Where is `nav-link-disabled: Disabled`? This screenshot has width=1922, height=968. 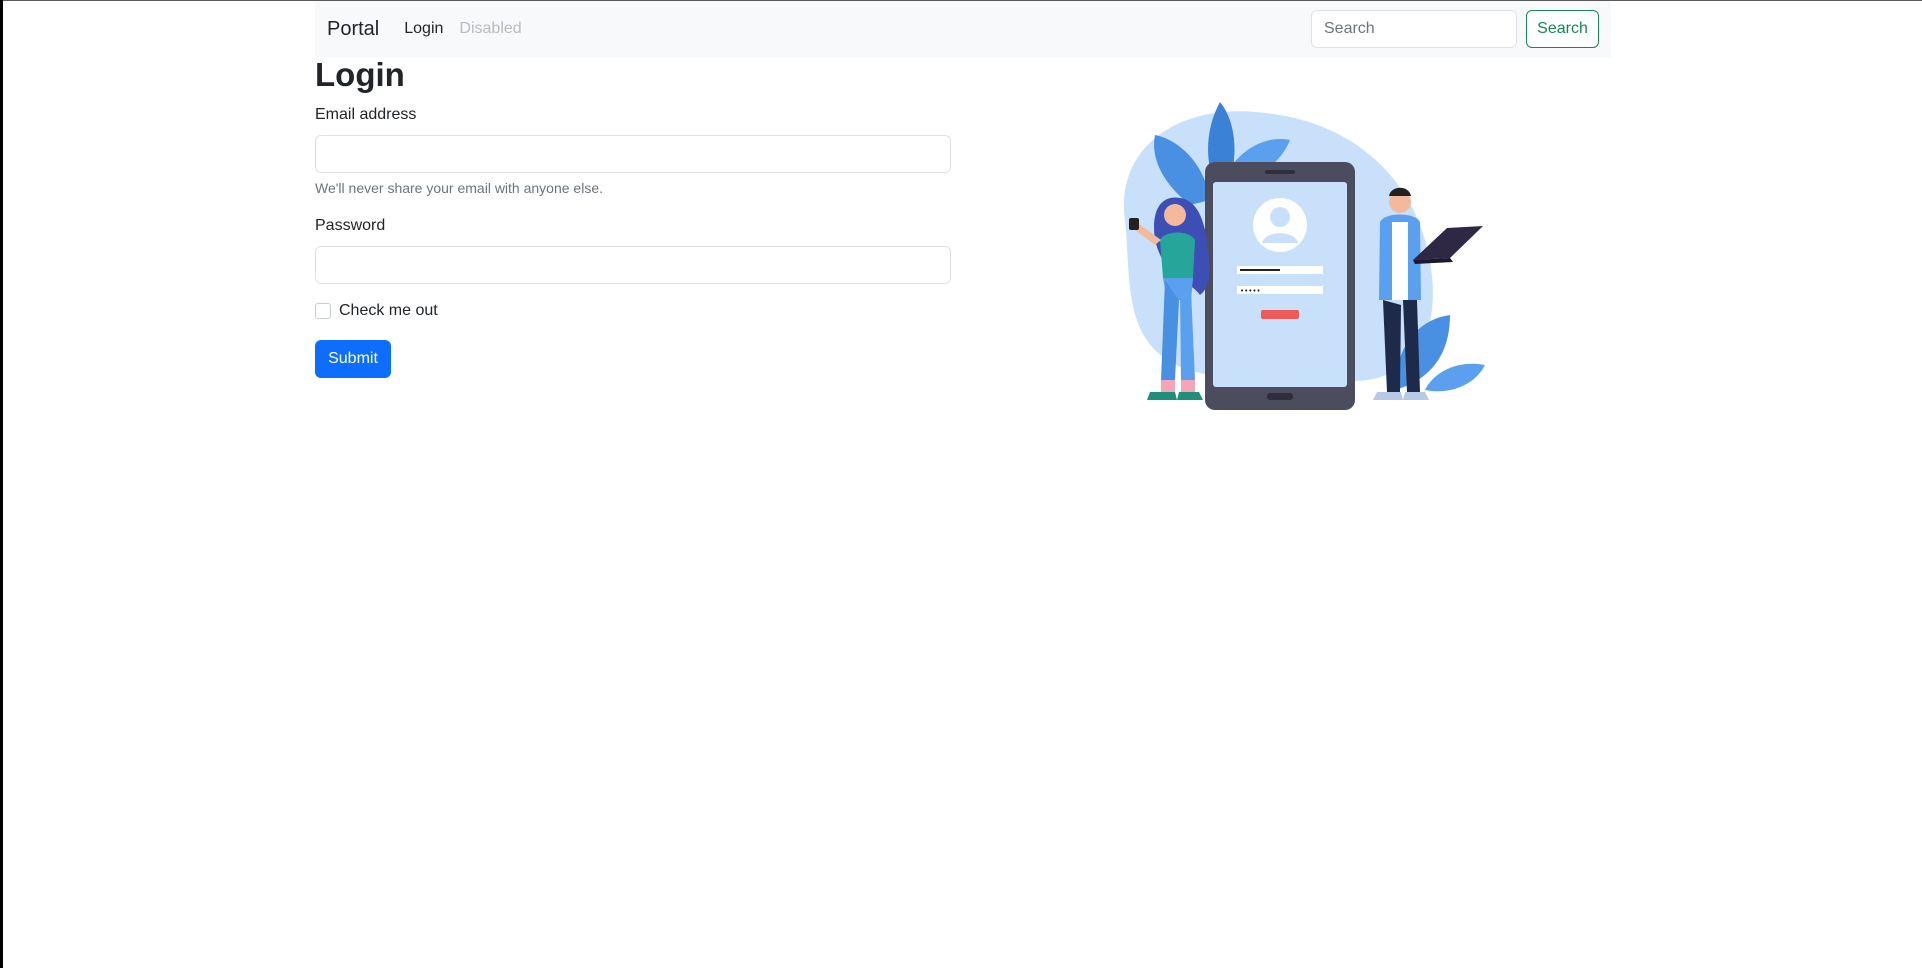
nav-link-disabled: Disabled is located at coordinates (490, 28).